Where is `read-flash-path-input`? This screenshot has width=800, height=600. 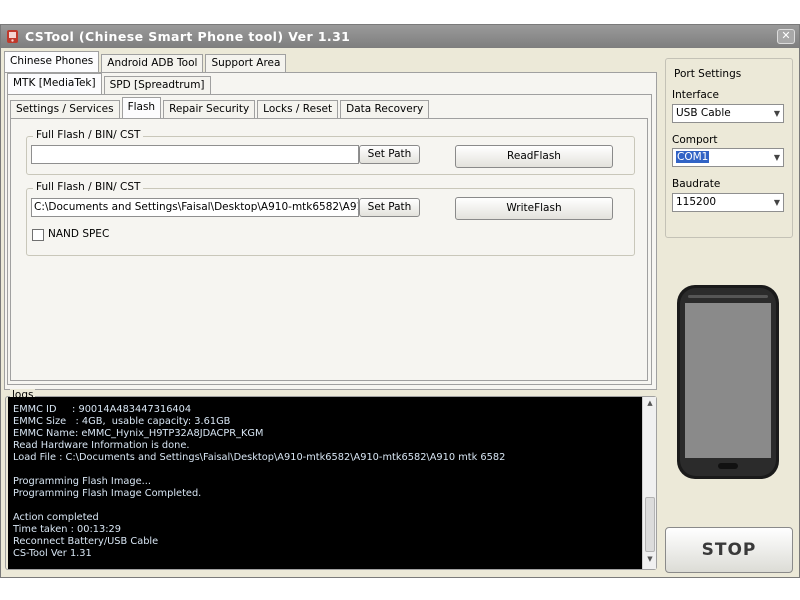 read-flash-path-input is located at coordinates (195, 154).